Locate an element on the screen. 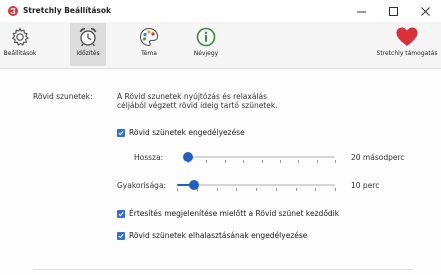 Image resolution: width=441 pixels, height=275 pixels. gear-icon is located at coordinates (20, 36).